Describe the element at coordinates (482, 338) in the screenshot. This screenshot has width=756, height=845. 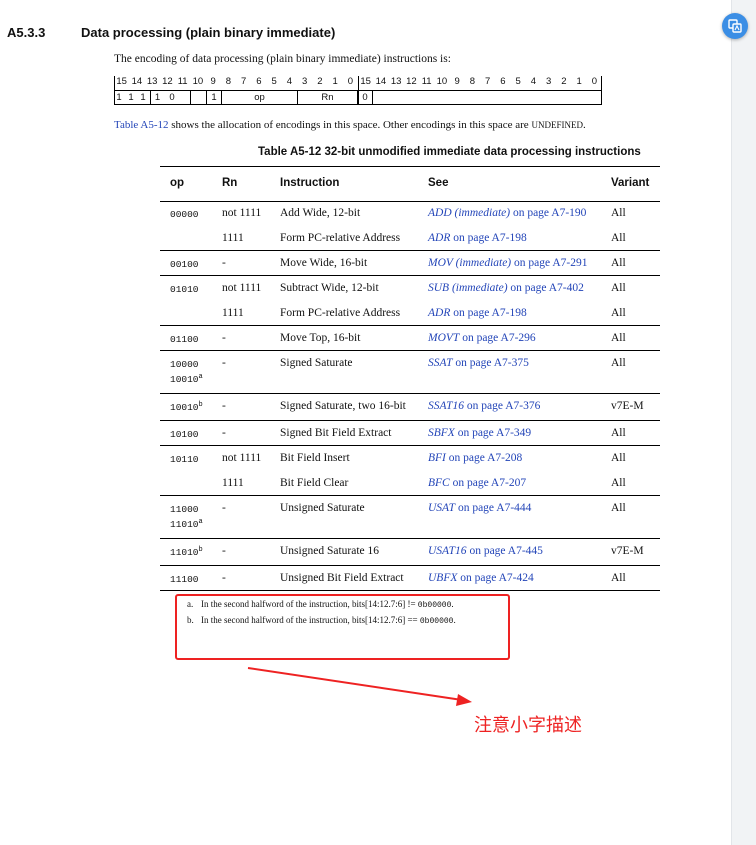
I see `cell-see-link: MOVT on page A7-296` at that location.